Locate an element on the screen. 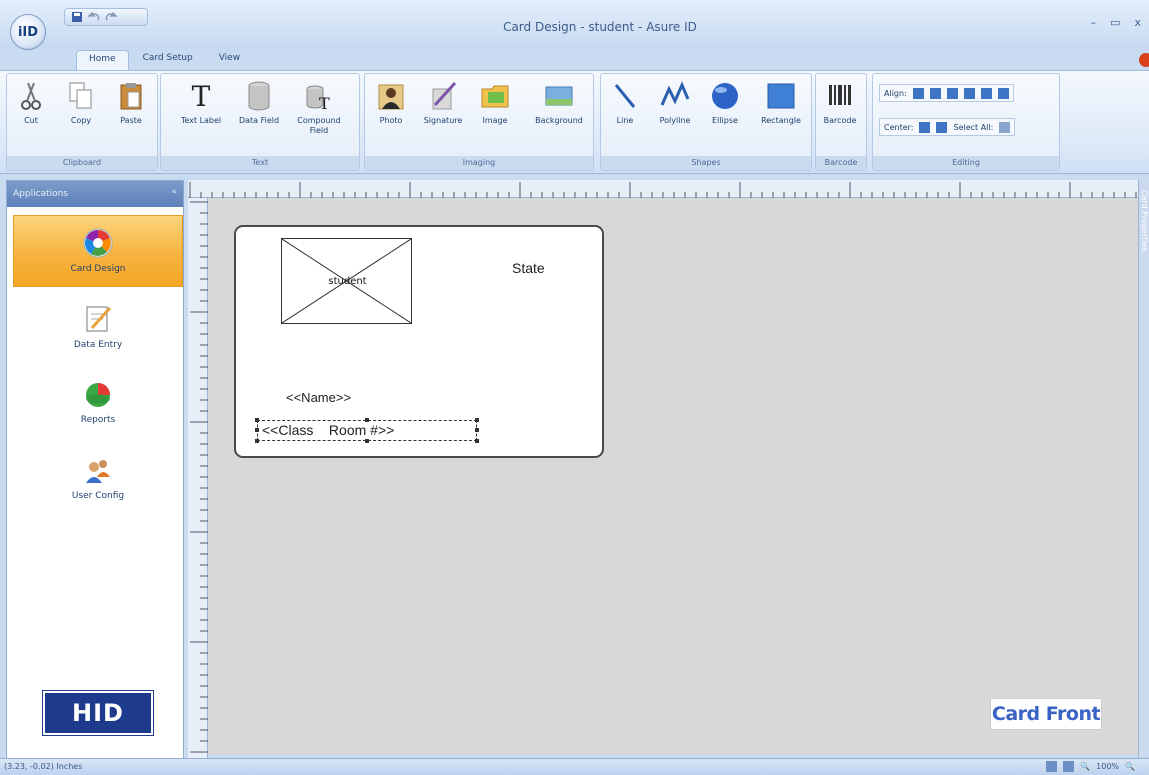  state-text-label: State is located at coordinates (528, 268).